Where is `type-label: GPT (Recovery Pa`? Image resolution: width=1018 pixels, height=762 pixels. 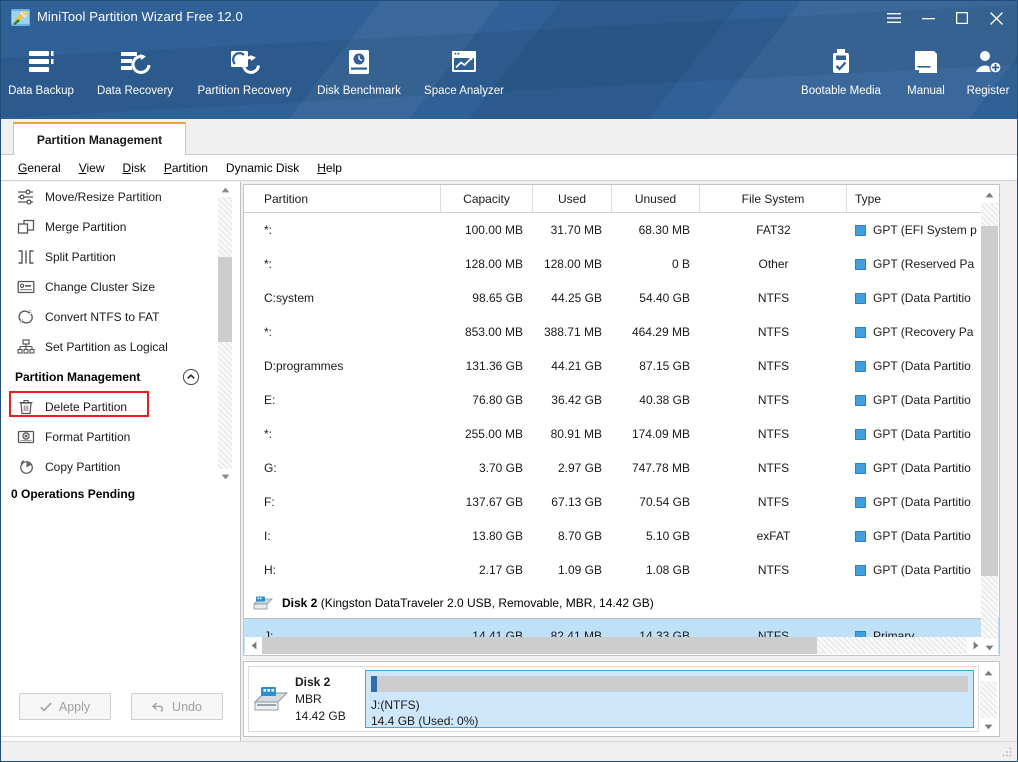 type-label: GPT (Recovery Pa is located at coordinates (923, 332).